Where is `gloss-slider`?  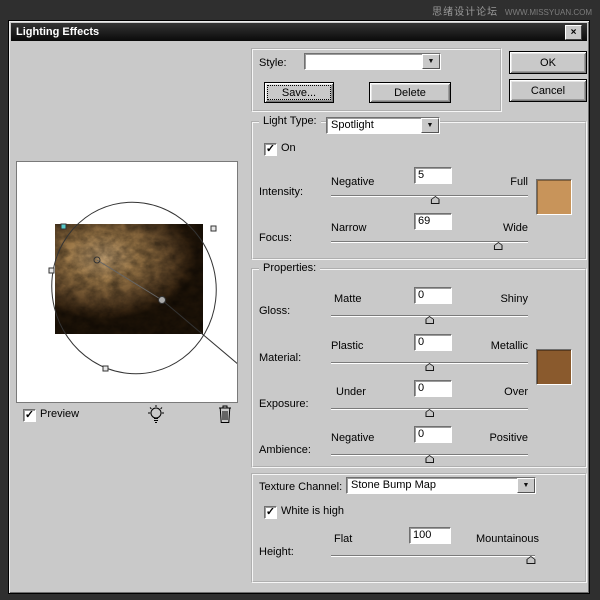 gloss-slider is located at coordinates (429, 319).